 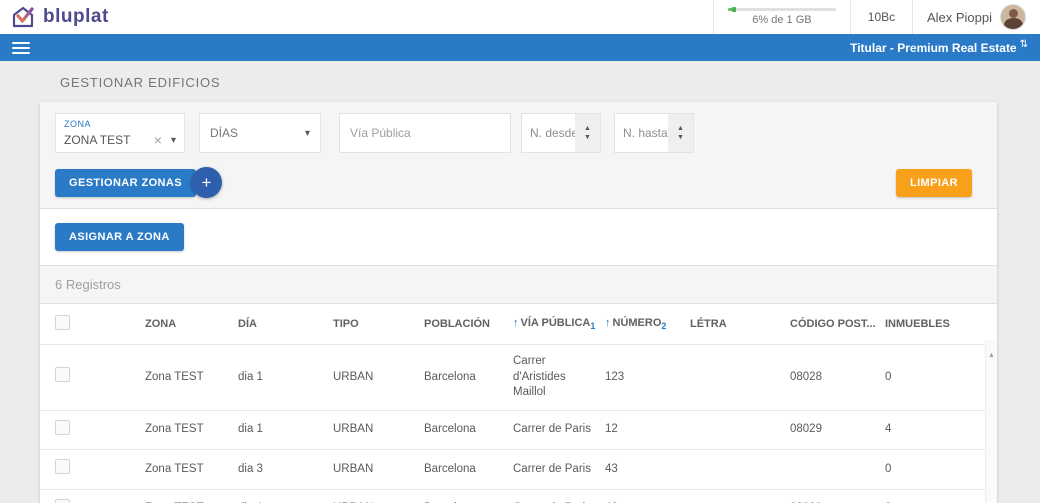 What do you see at coordinates (468, 324) in the screenshot?
I see `column-header-poblacion: POBLACIÓN` at bounding box center [468, 324].